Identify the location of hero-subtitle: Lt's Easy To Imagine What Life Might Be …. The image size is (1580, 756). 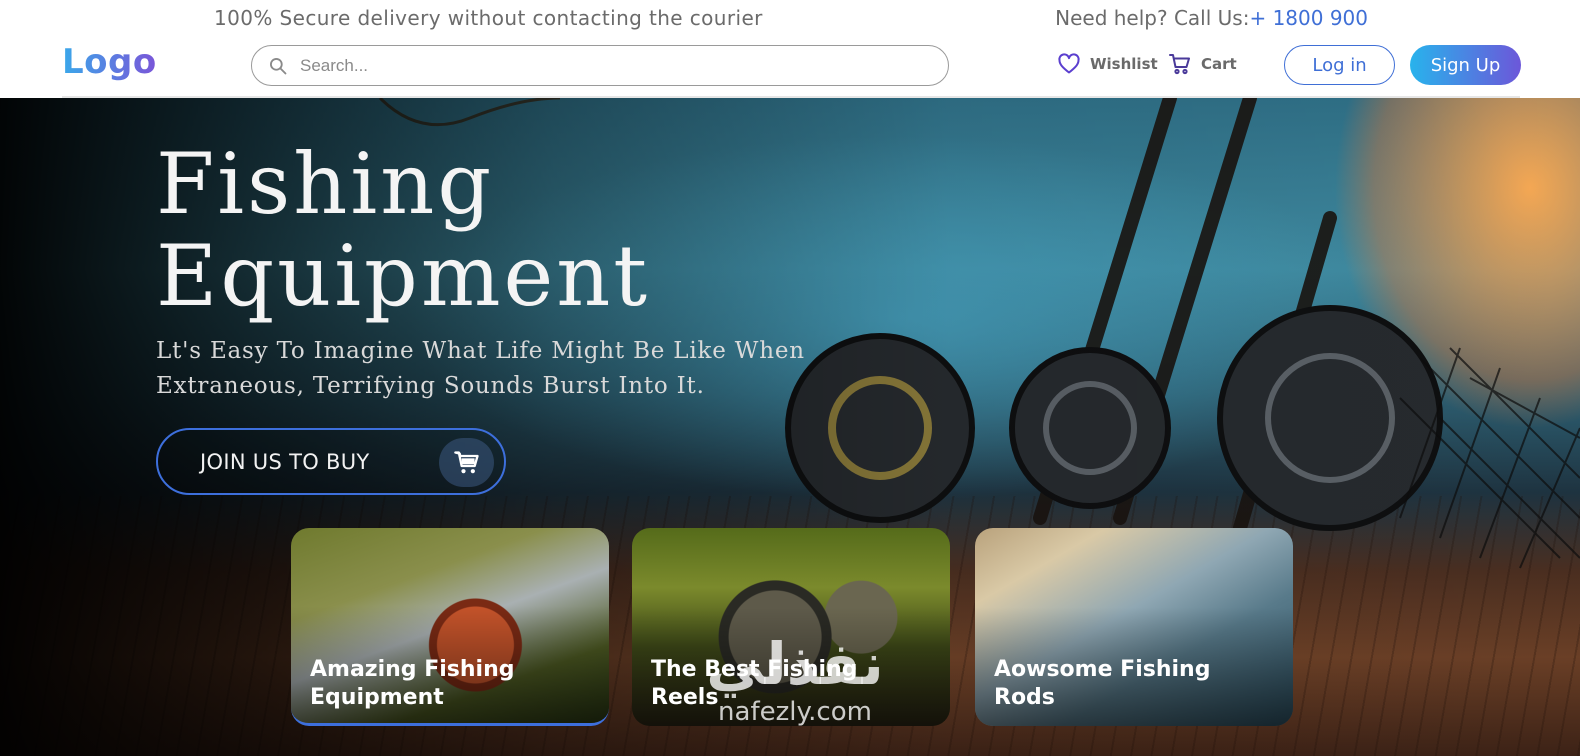
(480, 368).